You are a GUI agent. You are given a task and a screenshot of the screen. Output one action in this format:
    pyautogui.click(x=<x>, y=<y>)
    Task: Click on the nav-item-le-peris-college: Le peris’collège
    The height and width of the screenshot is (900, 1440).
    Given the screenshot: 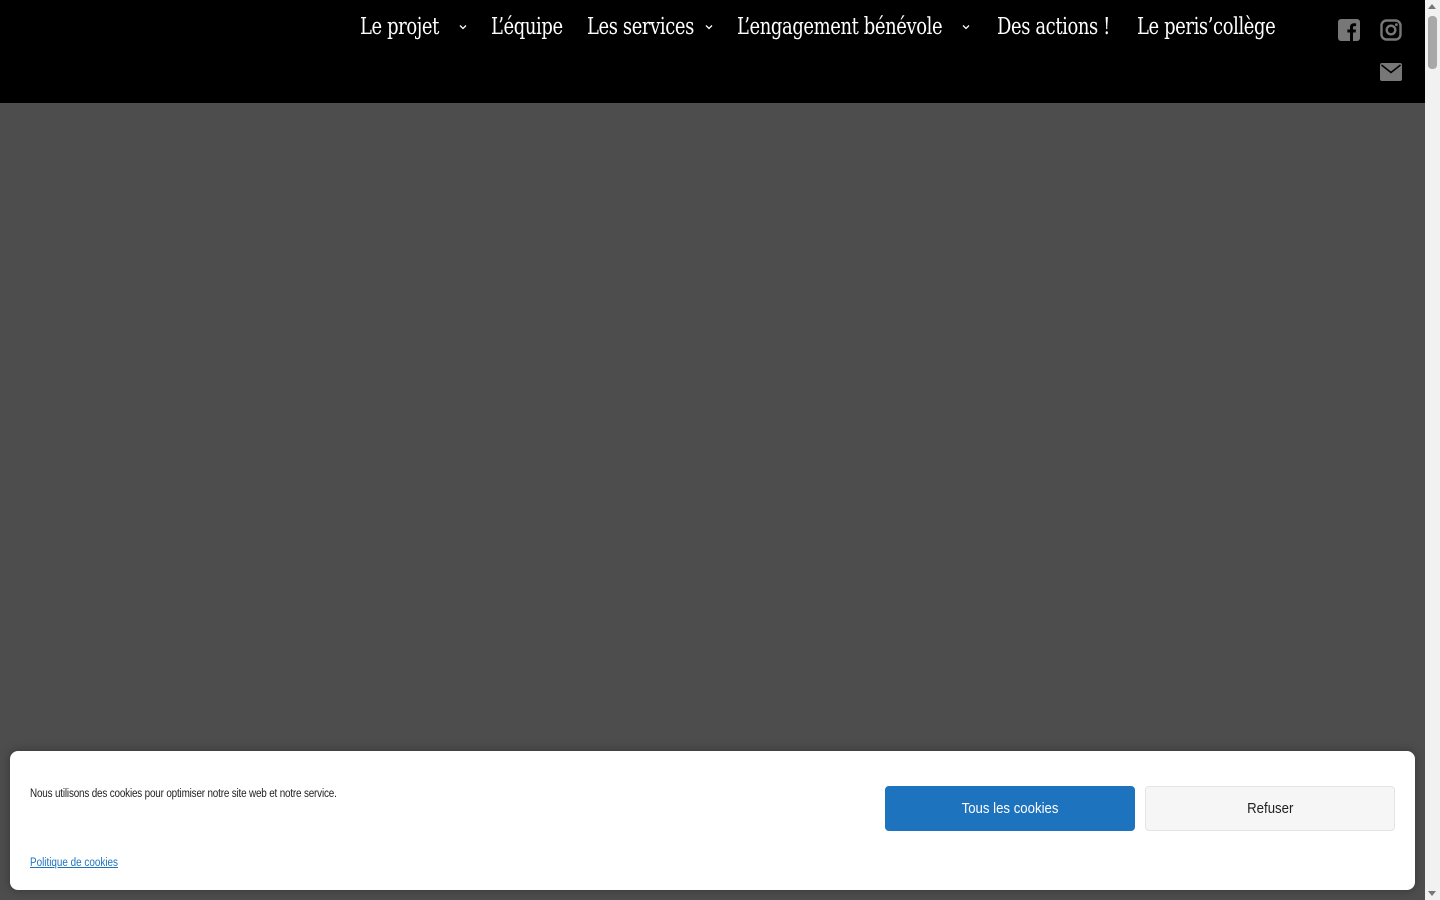 What is the action you would take?
    pyautogui.click(x=1206, y=27)
    